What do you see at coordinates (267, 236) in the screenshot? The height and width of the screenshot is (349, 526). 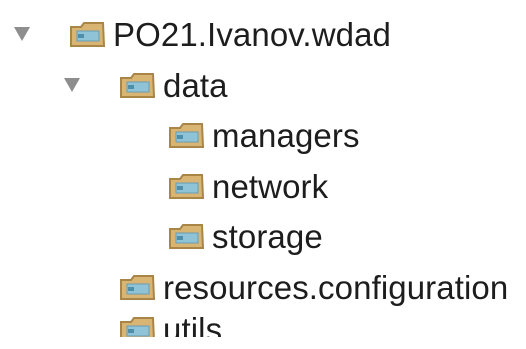 I see `tree-node-label: storage` at bounding box center [267, 236].